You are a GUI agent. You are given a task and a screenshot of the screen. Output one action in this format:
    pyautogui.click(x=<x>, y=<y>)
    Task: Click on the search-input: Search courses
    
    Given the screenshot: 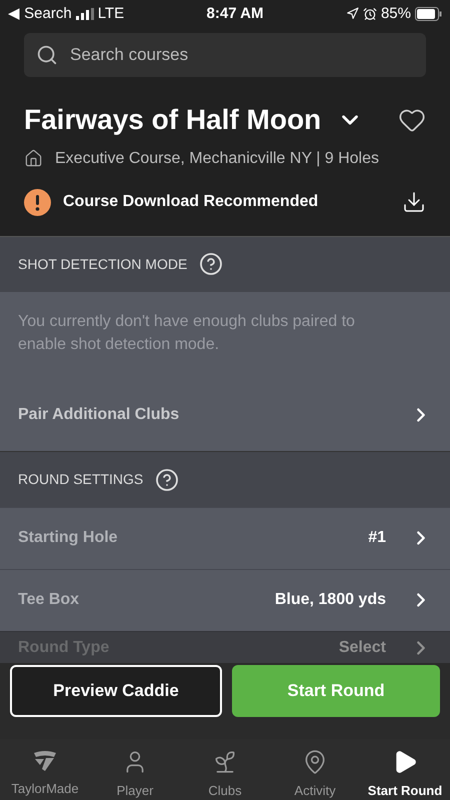 What is the action you would take?
    pyautogui.click(x=242, y=55)
    